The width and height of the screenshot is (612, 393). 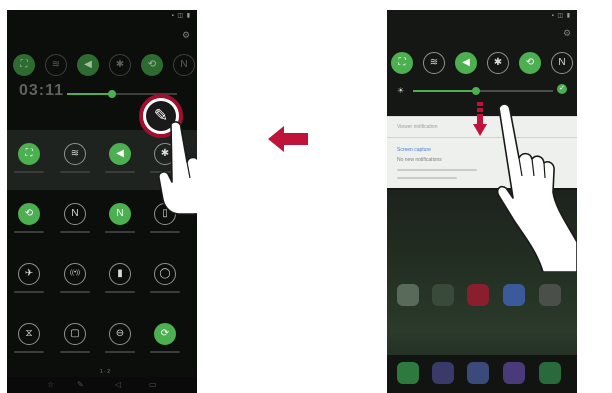 I want to click on pen-app-icon, so click(x=478, y=295).